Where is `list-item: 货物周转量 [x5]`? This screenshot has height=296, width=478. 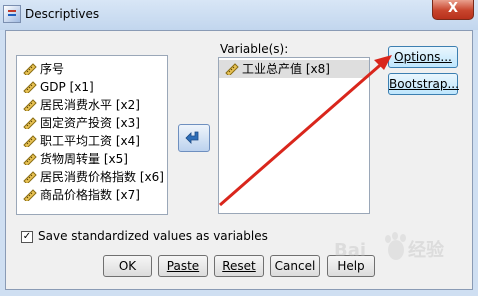 list-item: 货物周转量 [x5] is located at coordinates (92, 159).